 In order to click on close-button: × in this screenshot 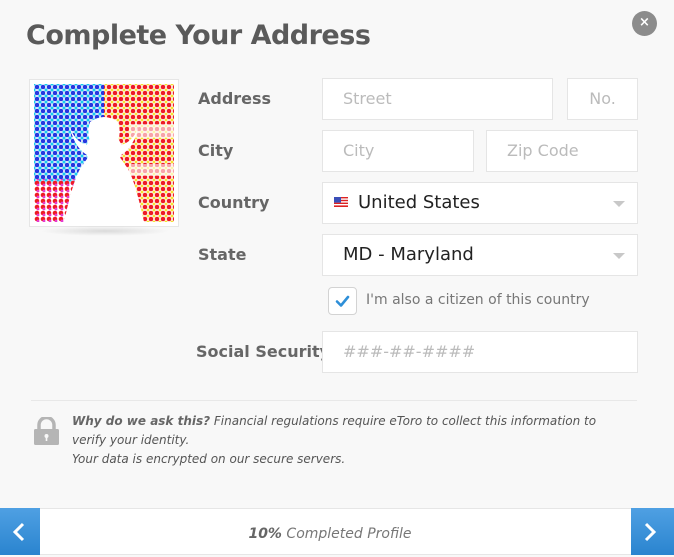, I will do `click(644, 23)`.